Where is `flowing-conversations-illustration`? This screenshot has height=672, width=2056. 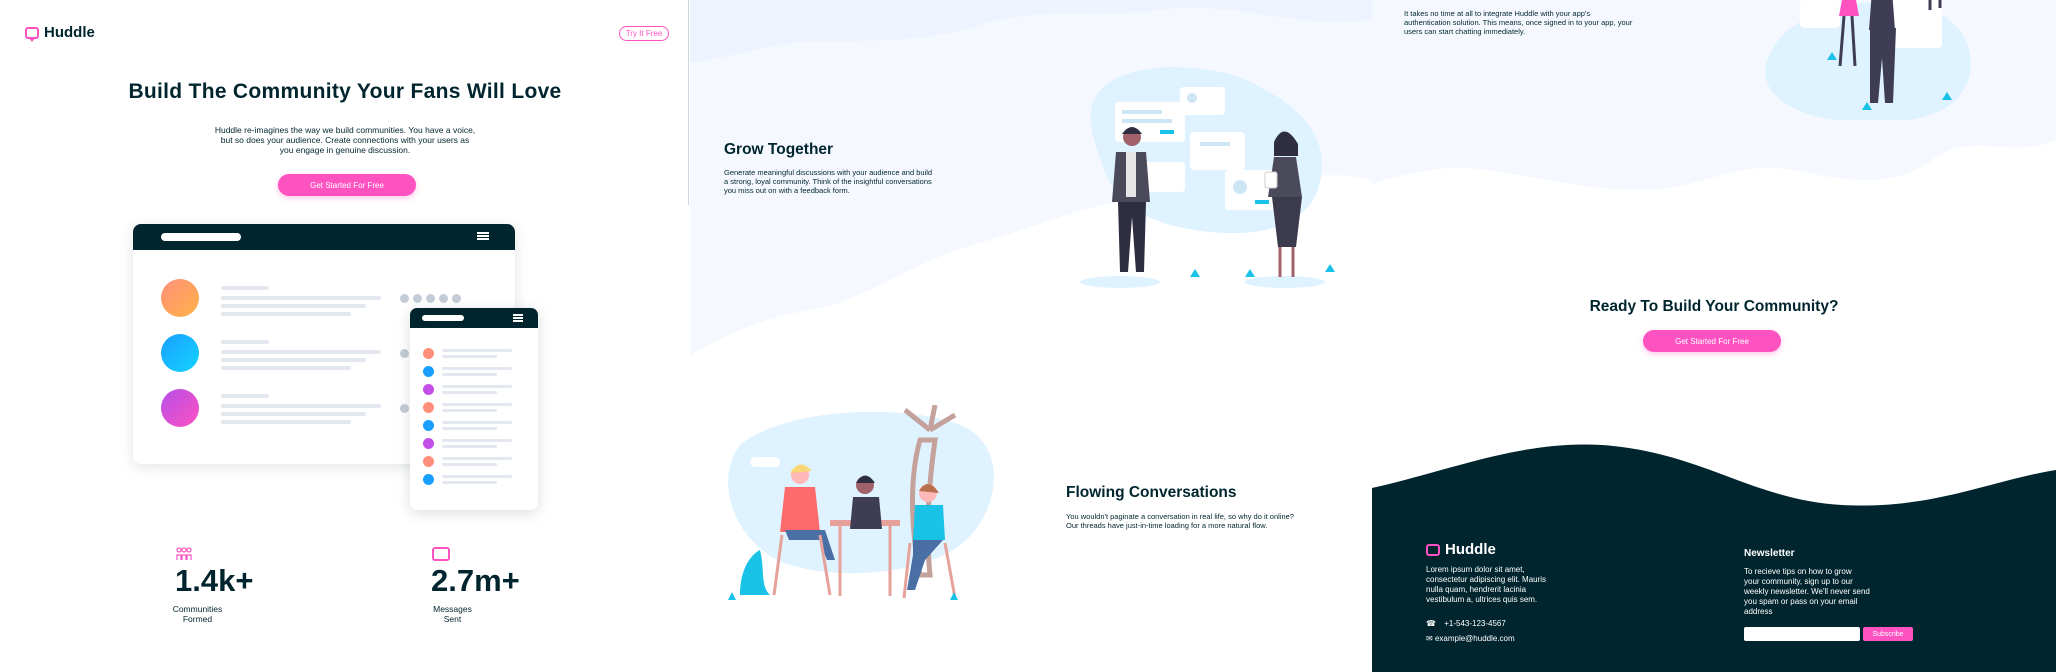 flowing-conversations-illustration is located at coordinates (861, 502).